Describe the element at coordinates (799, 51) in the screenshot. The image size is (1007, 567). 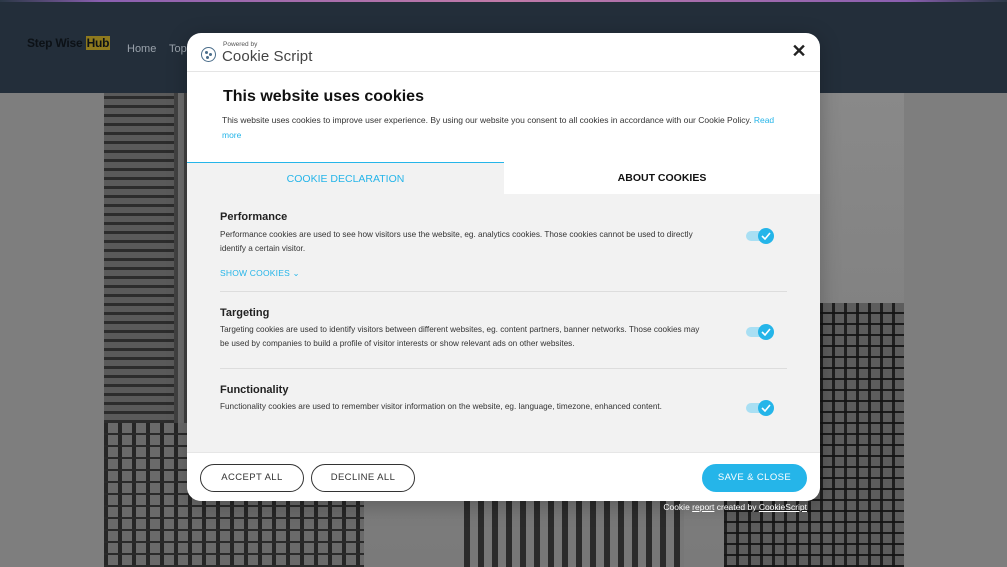
I see `close-icon: ✕` at that location.